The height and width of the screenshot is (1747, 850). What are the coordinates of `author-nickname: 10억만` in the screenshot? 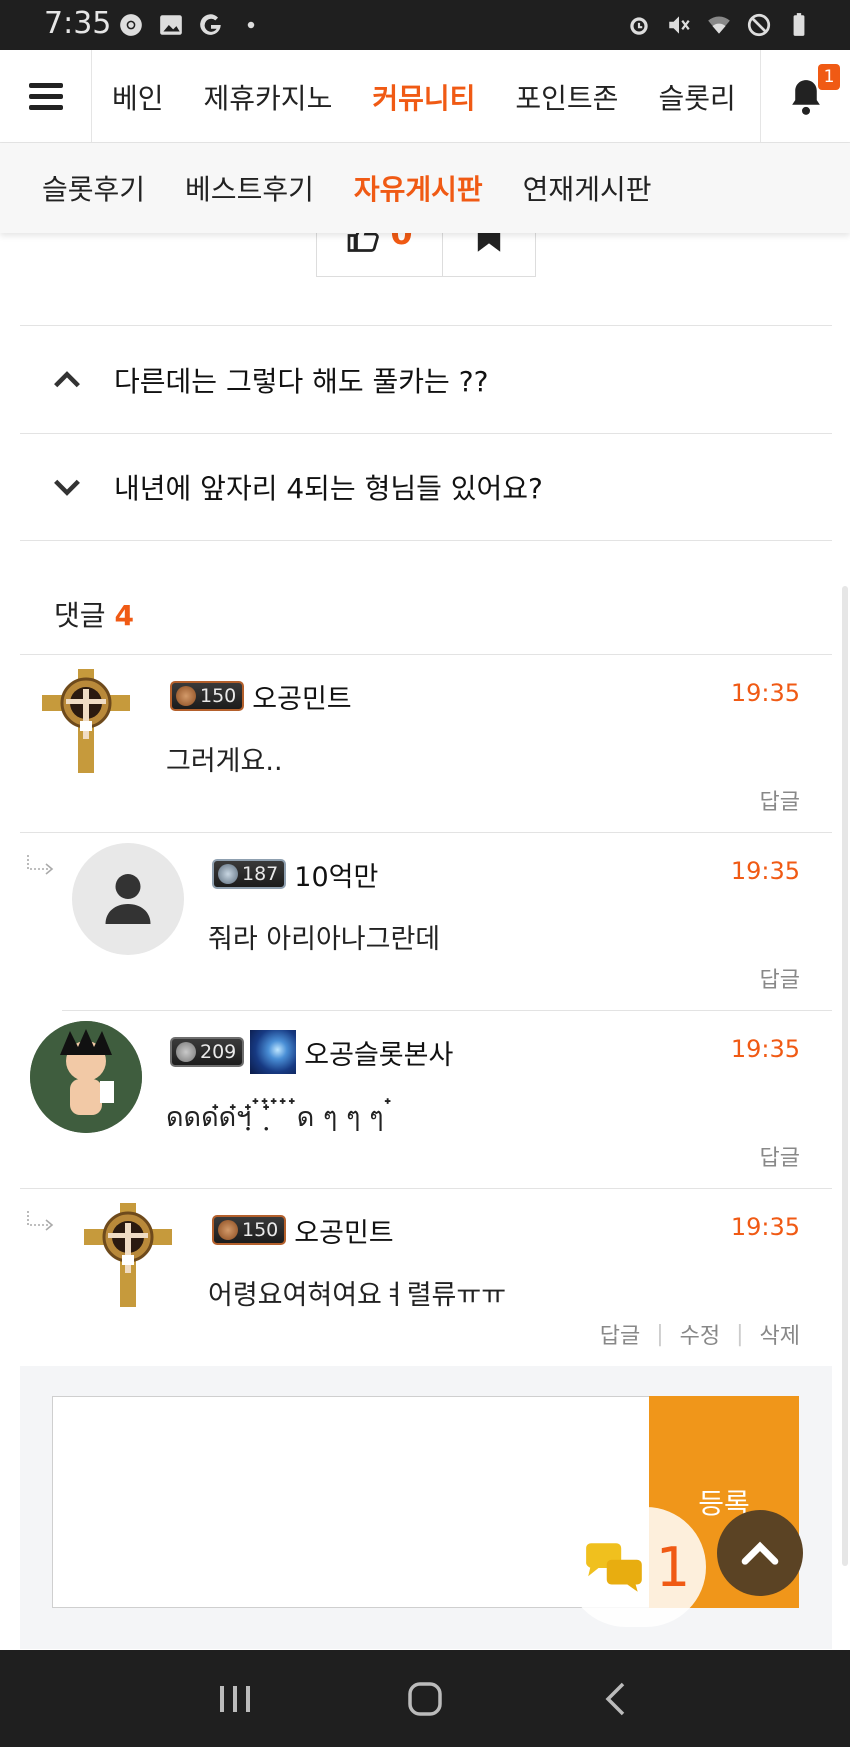 It's located at (336, 874).